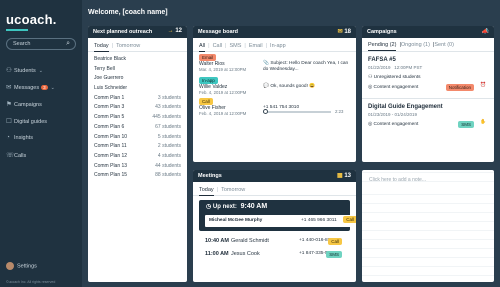 This screenshot has height=287, width=500. What do you see at coordinates (415, 46) in the screenshot?
I see `tab-ongoing: Ongoing (1)` at bounding box center [415, 46].